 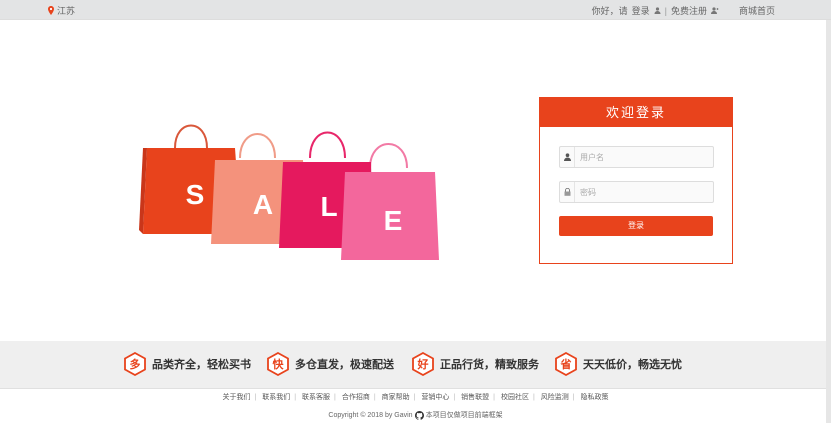 I want to click on sale-bags-illustration: S A L E, so click(x=289, y=192).